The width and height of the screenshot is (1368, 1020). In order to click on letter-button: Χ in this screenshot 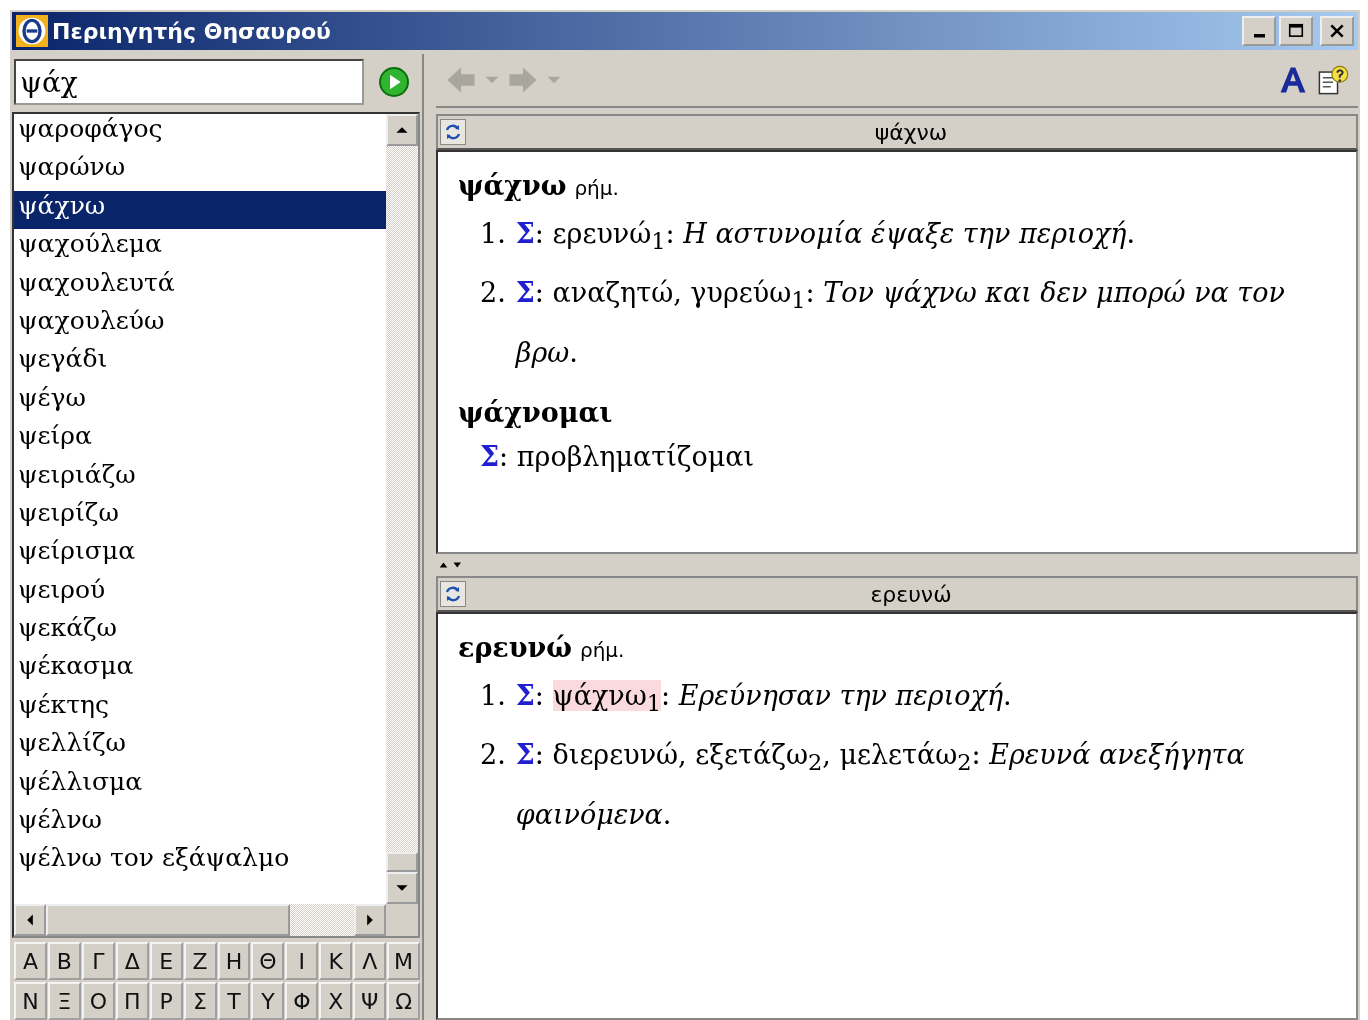, I will do `click(336, 1001)`.